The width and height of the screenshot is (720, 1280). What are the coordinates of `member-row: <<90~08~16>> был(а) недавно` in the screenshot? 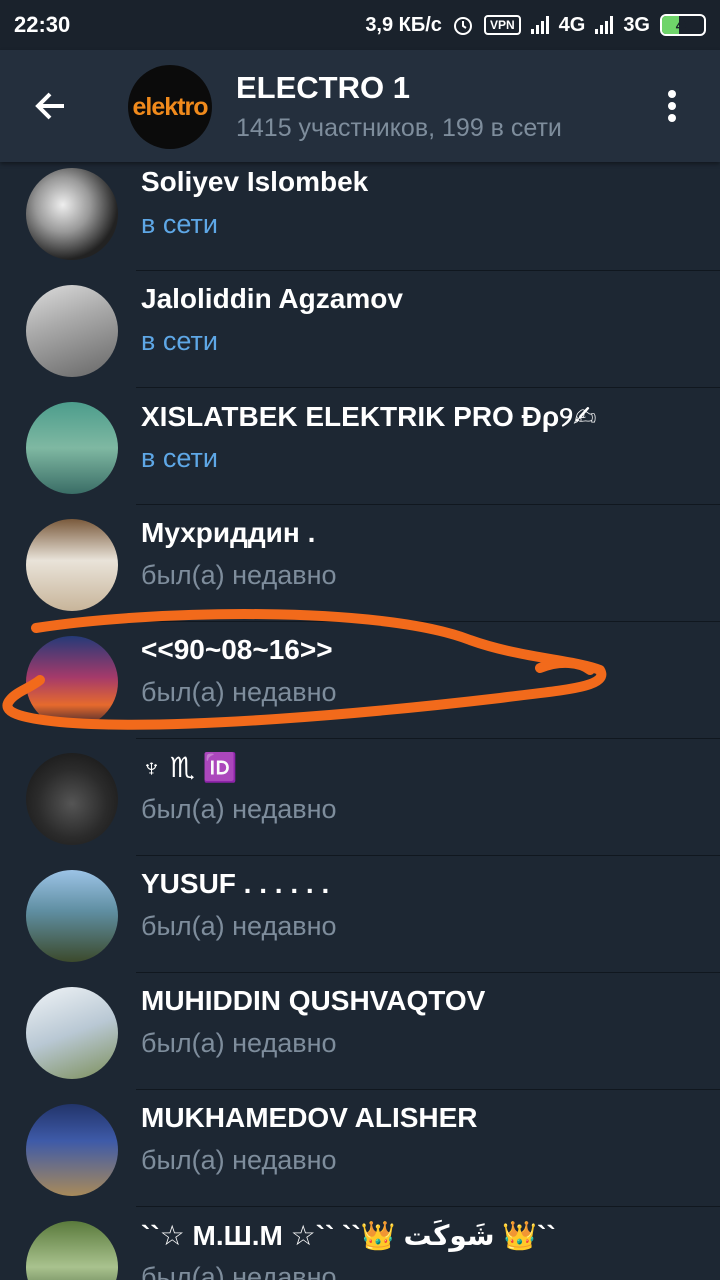 It's located at (360, 680).